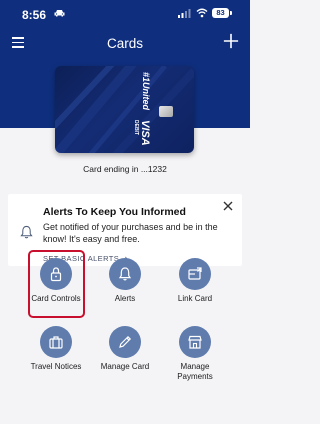 This screenshot has width=320, height=424. I want to click on visa-logo: VISA, so click(145, 133).